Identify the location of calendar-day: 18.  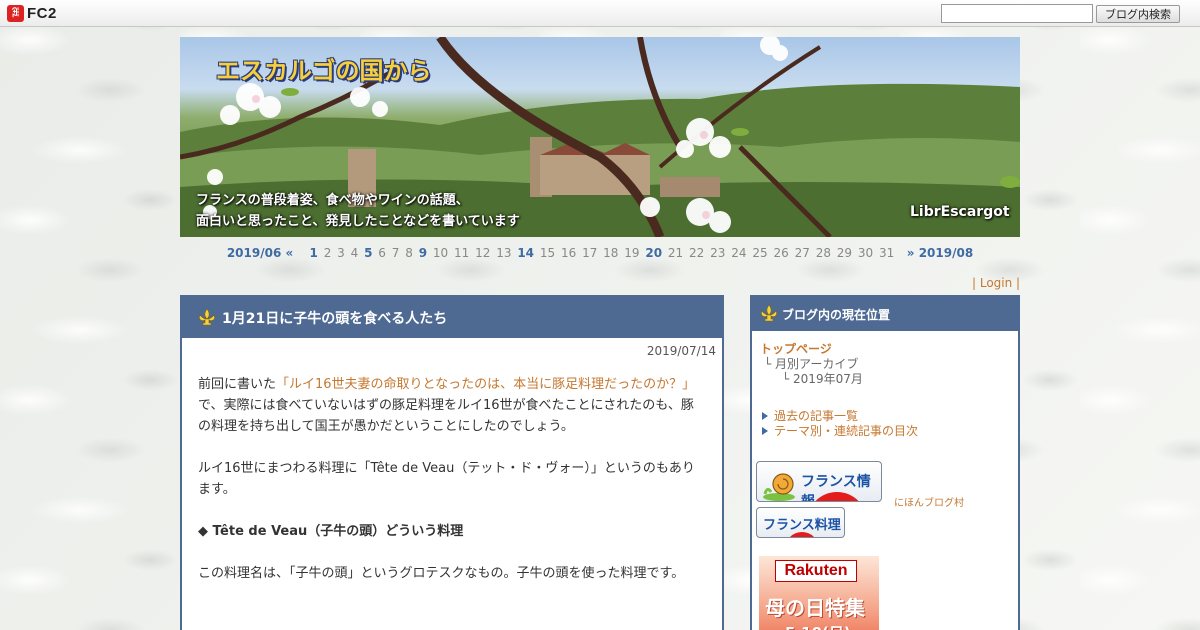
(611, 253).